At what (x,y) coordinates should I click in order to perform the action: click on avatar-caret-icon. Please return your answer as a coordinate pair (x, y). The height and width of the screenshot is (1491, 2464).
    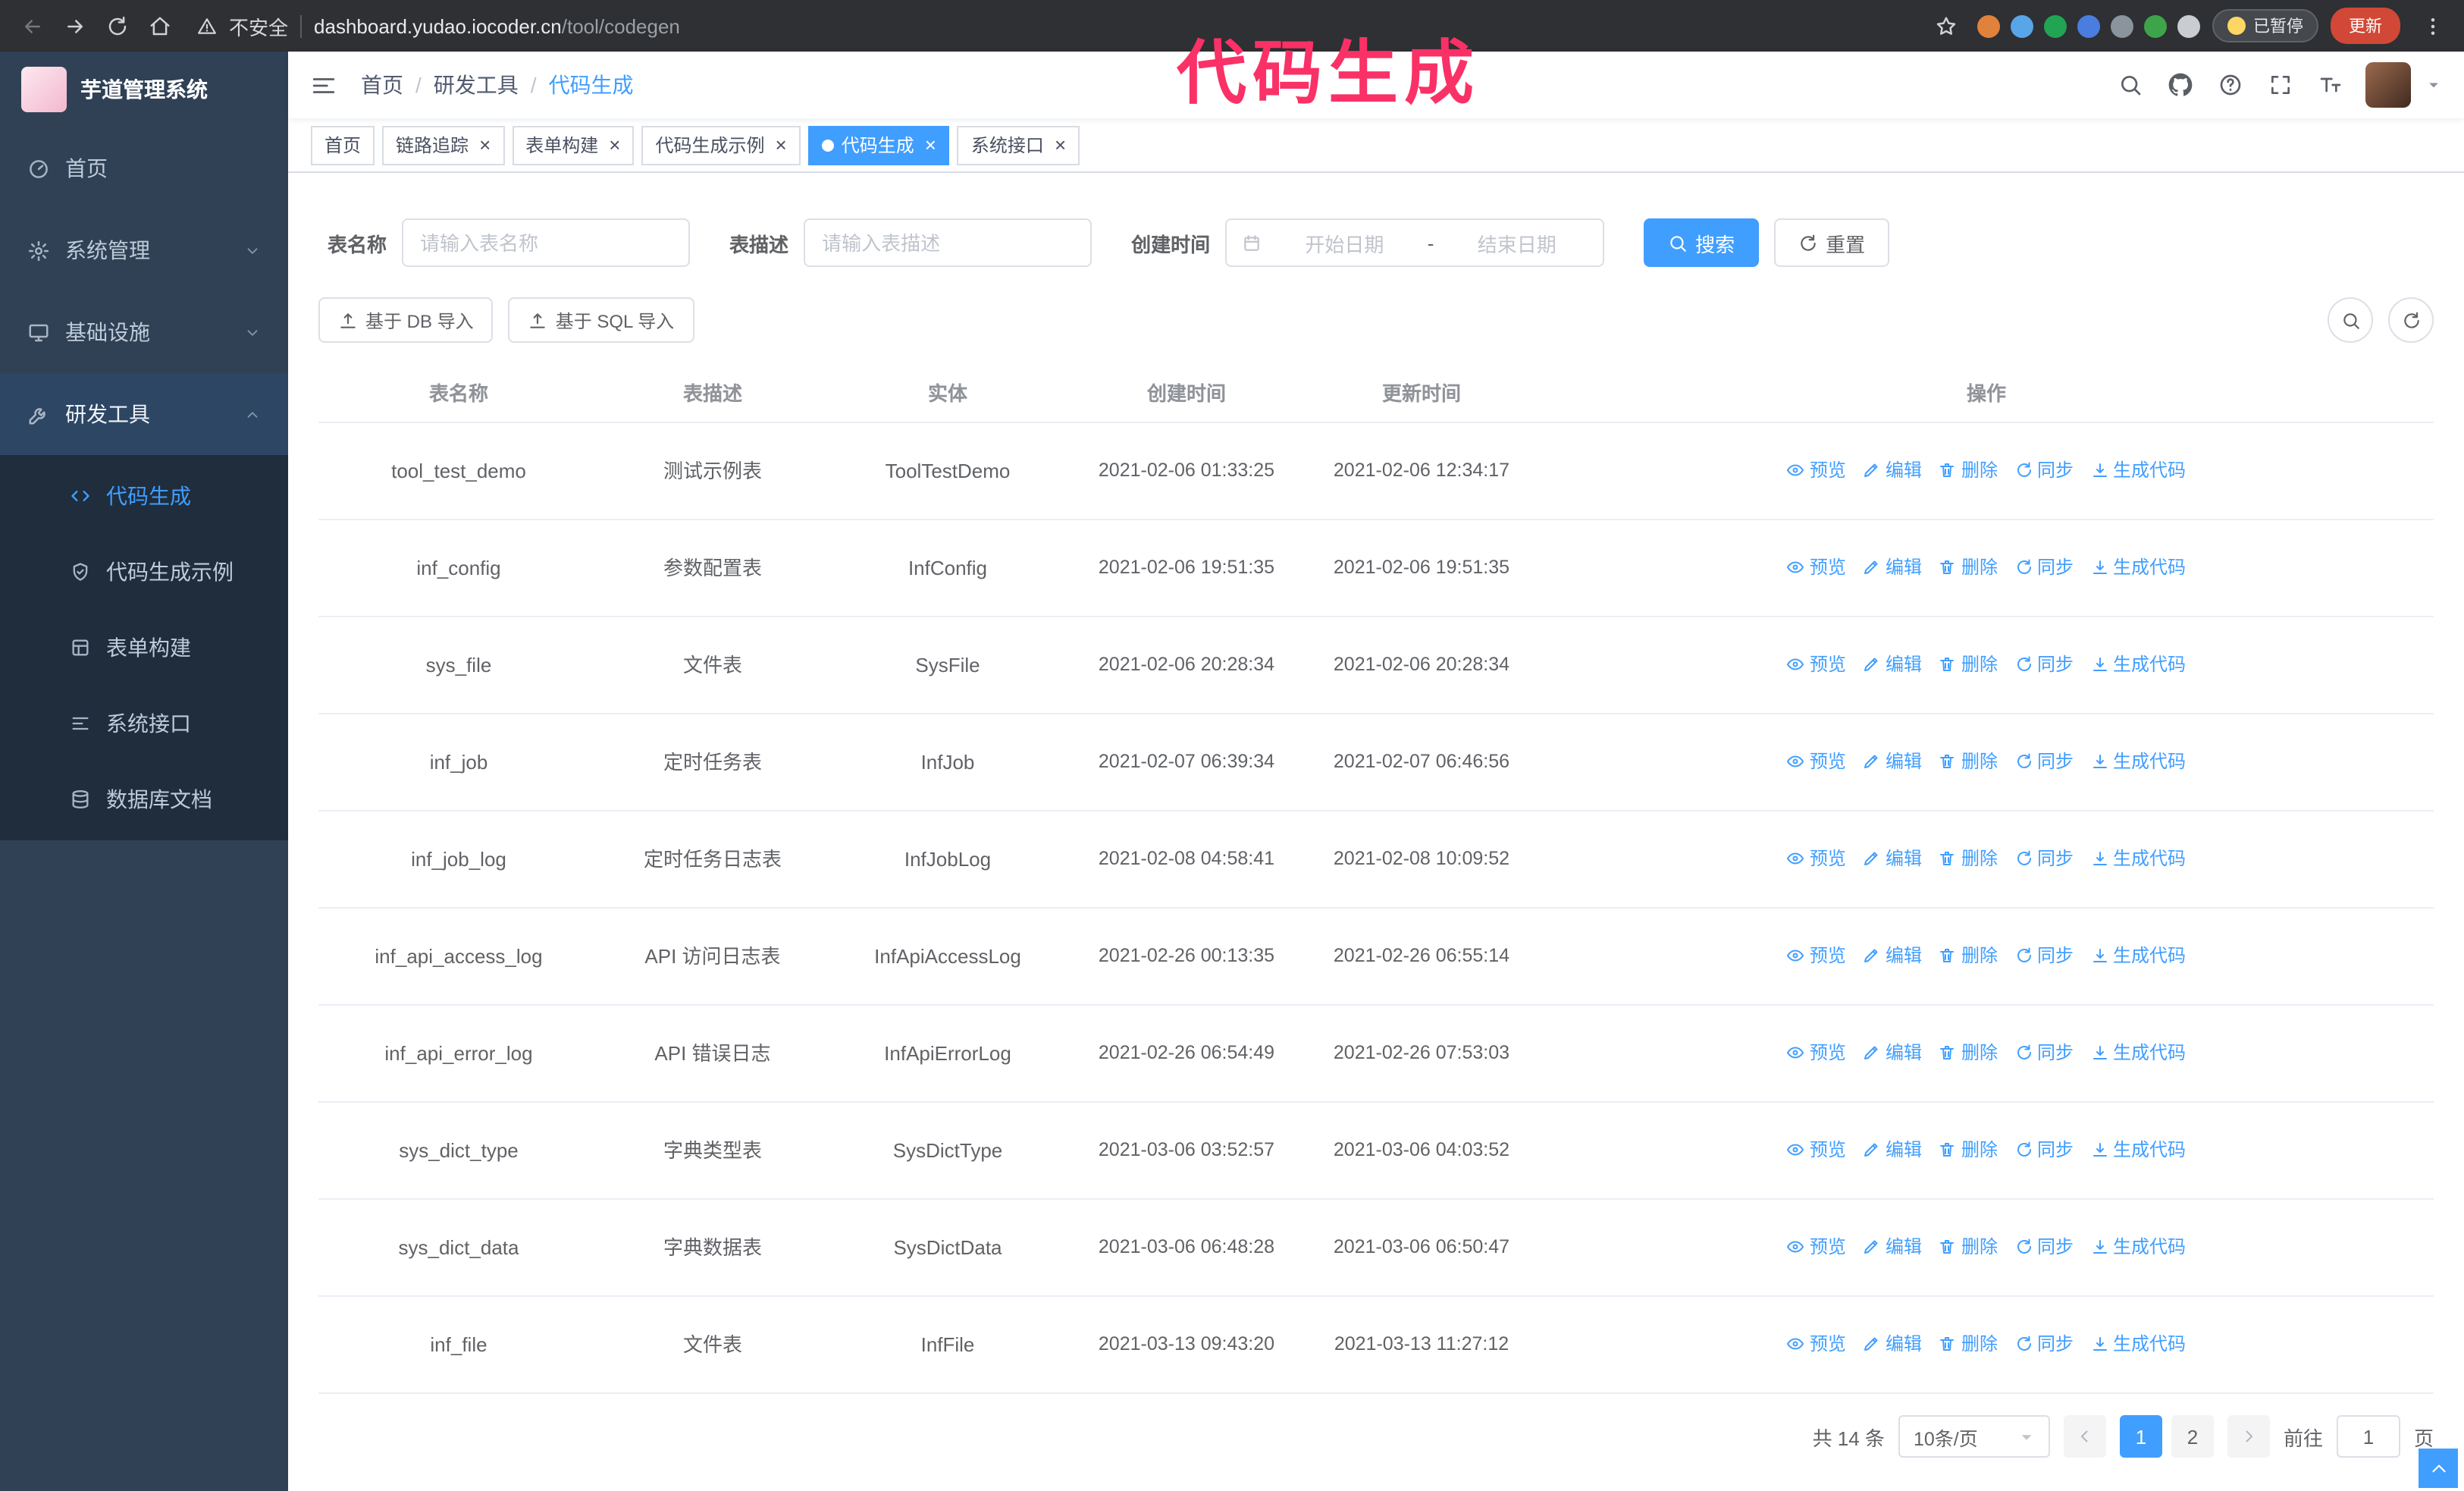
    Looking at the image, I should click on (2434, 85).